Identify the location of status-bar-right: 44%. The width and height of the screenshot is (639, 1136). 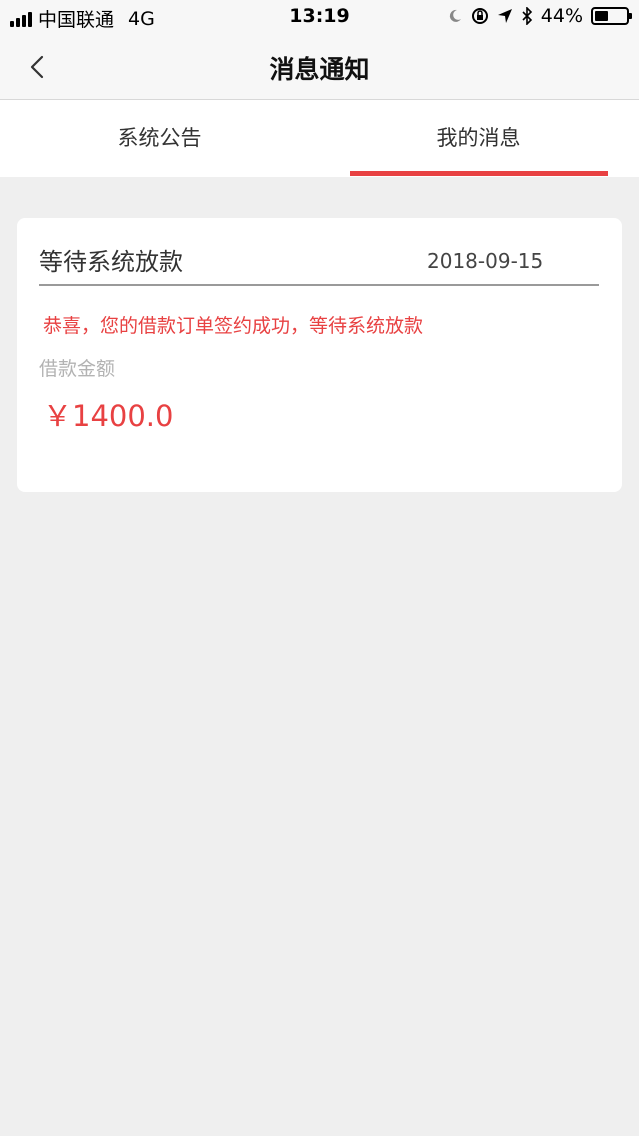
(539, 16).